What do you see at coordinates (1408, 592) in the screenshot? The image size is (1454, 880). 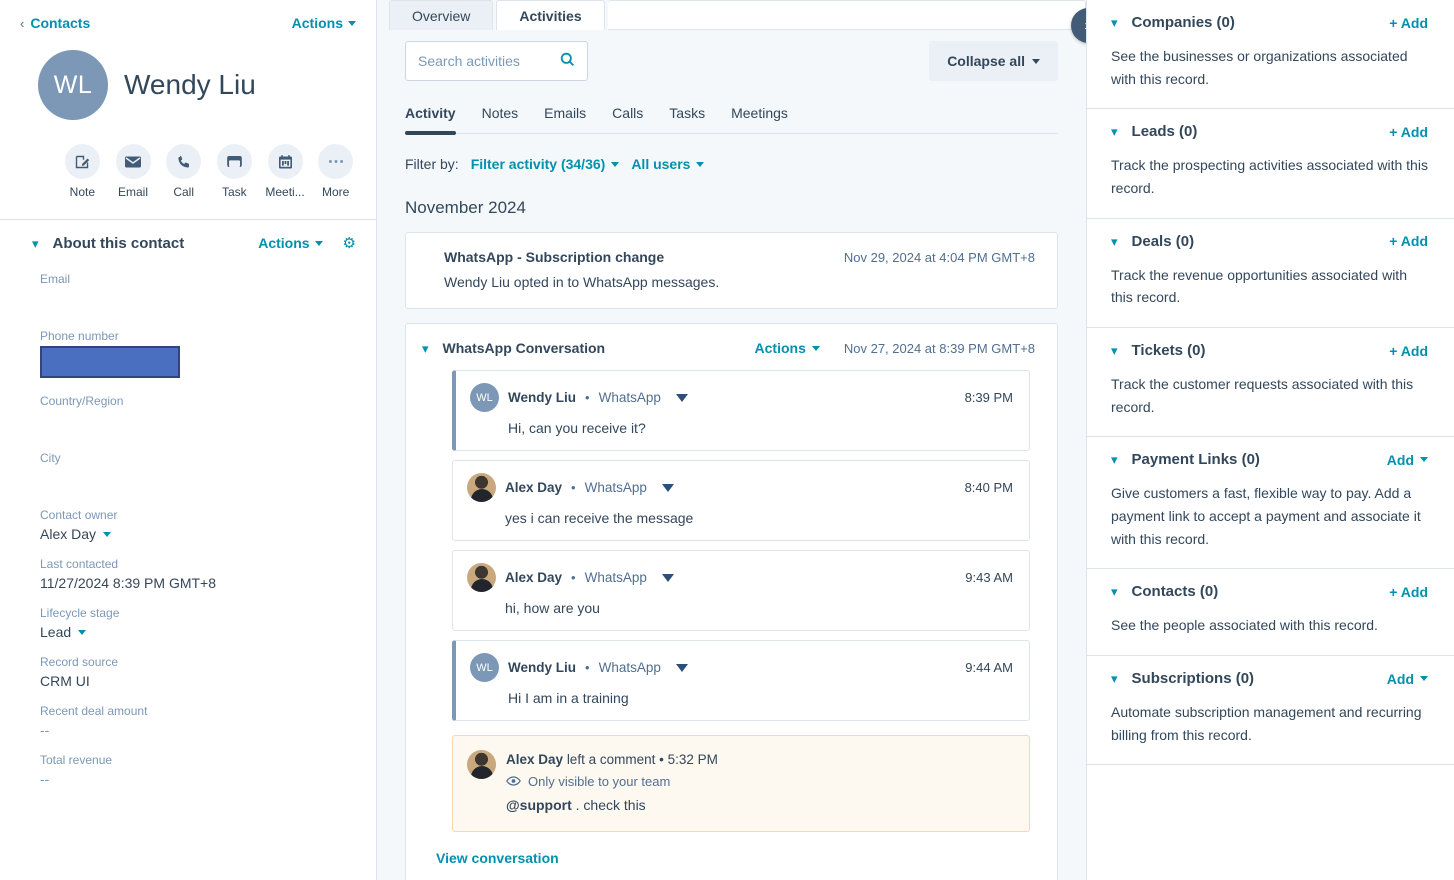 I see `add-contact-button: + Add` at bounding box center [1408, 592].